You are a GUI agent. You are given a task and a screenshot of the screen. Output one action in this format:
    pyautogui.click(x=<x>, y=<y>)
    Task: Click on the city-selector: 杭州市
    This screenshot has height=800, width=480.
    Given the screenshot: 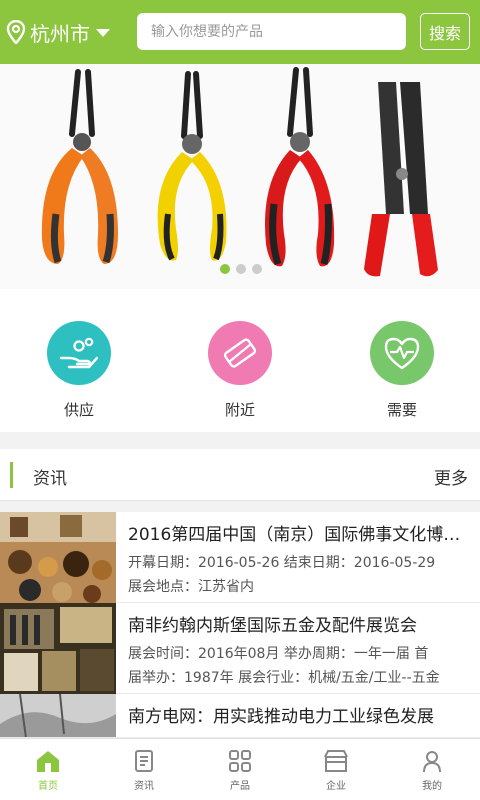 What is the action you would take?
    pyautogui.click(x=68, y=32)
    